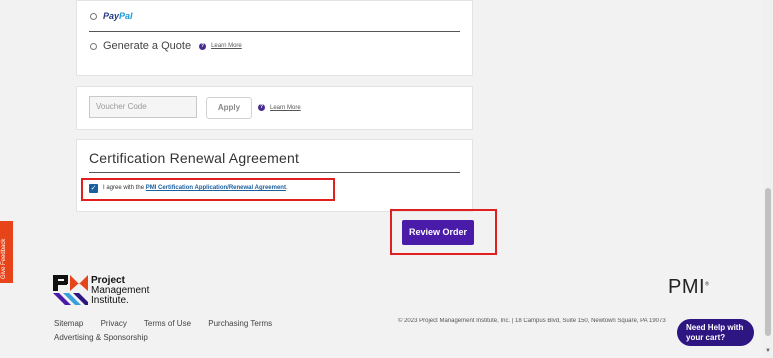 The image size is (773, 358). I want to click on payment-method-card: PayPal Generate a Quote ? Learn More, so click(274, 38).